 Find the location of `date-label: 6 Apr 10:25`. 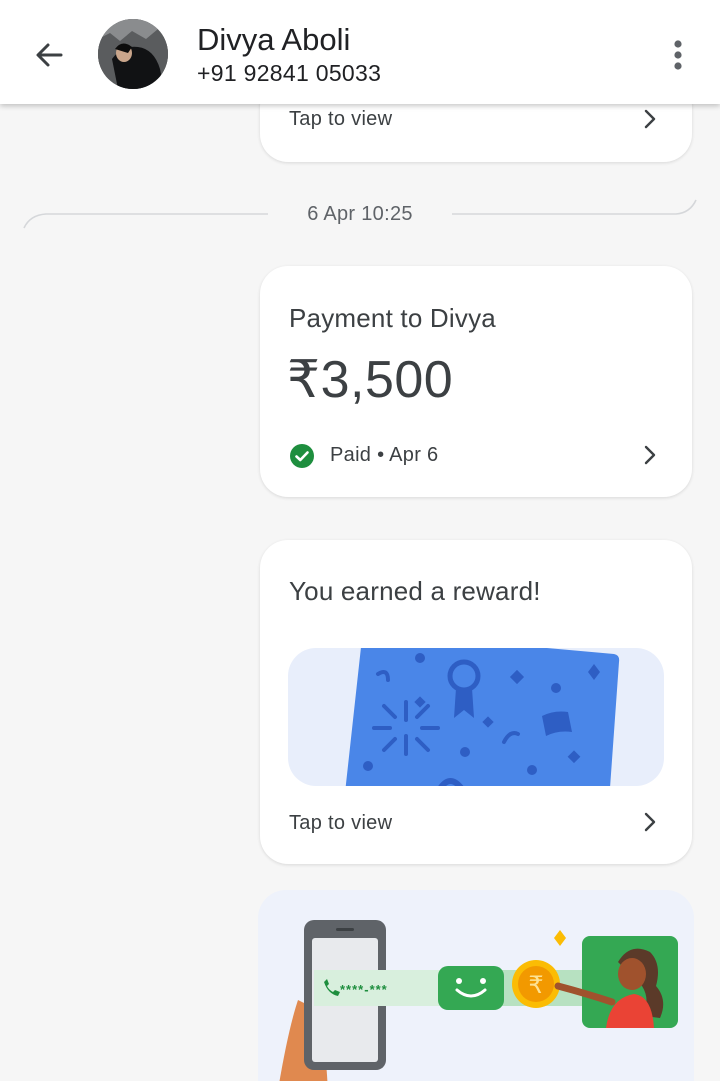

date-label: 6 Apr 10:25 is located at coordinates (360, 214).